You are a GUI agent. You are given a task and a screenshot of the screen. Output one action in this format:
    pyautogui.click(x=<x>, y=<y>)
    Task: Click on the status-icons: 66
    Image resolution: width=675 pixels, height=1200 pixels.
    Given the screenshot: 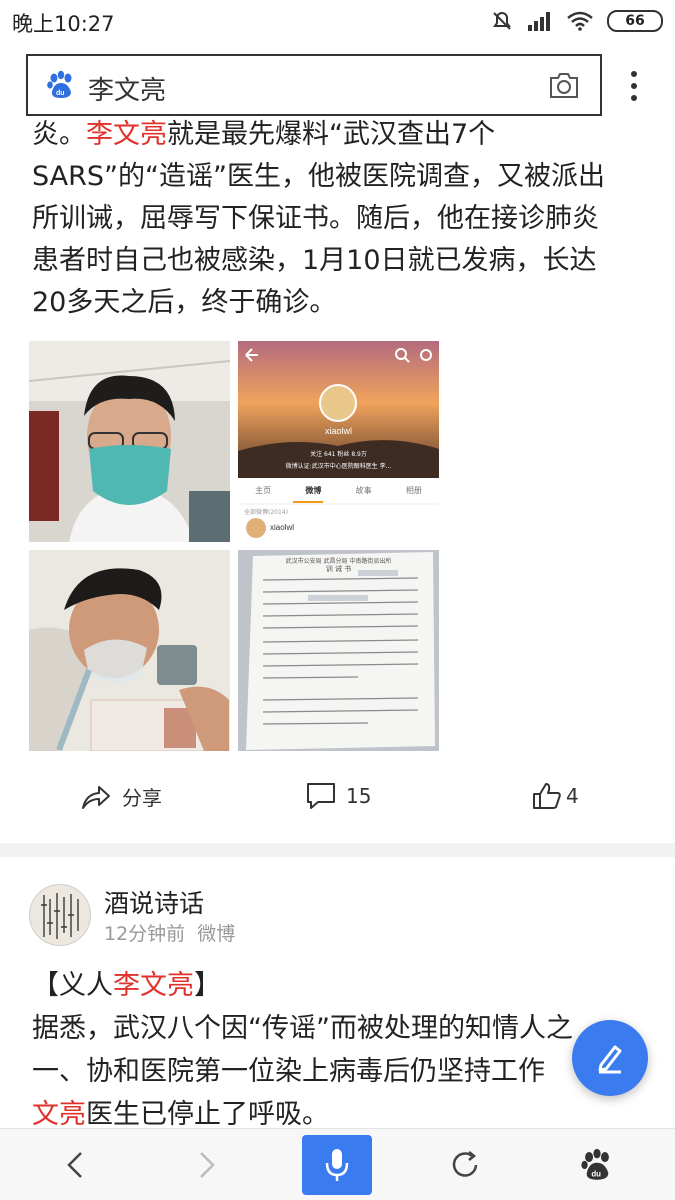 What is the action you would take?
    pyautogui.click(x=577, y=21)
    